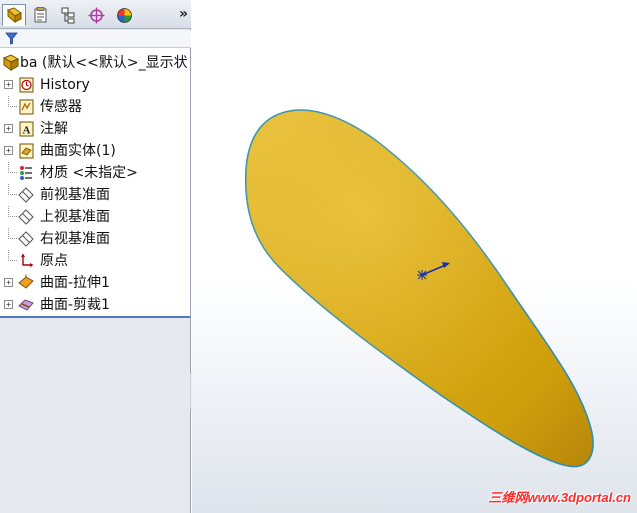 This screenshot has height=513, width=637. What do you see at coordinates (78, 151) in the screenshot?
I see `tree-item-label: 曲面实体(1)` at bounding box center [78, 151].